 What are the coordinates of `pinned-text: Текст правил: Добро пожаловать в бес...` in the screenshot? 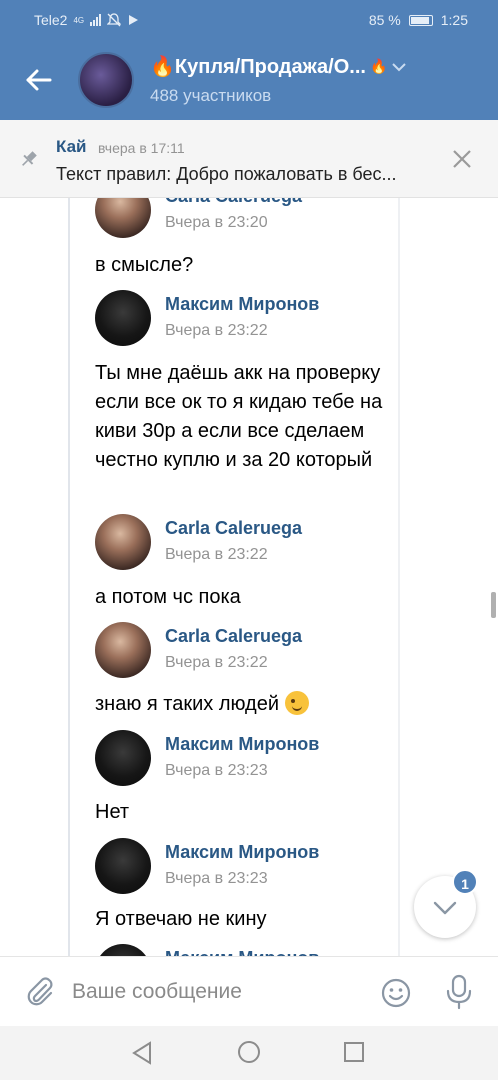 It's located at (226, 174).